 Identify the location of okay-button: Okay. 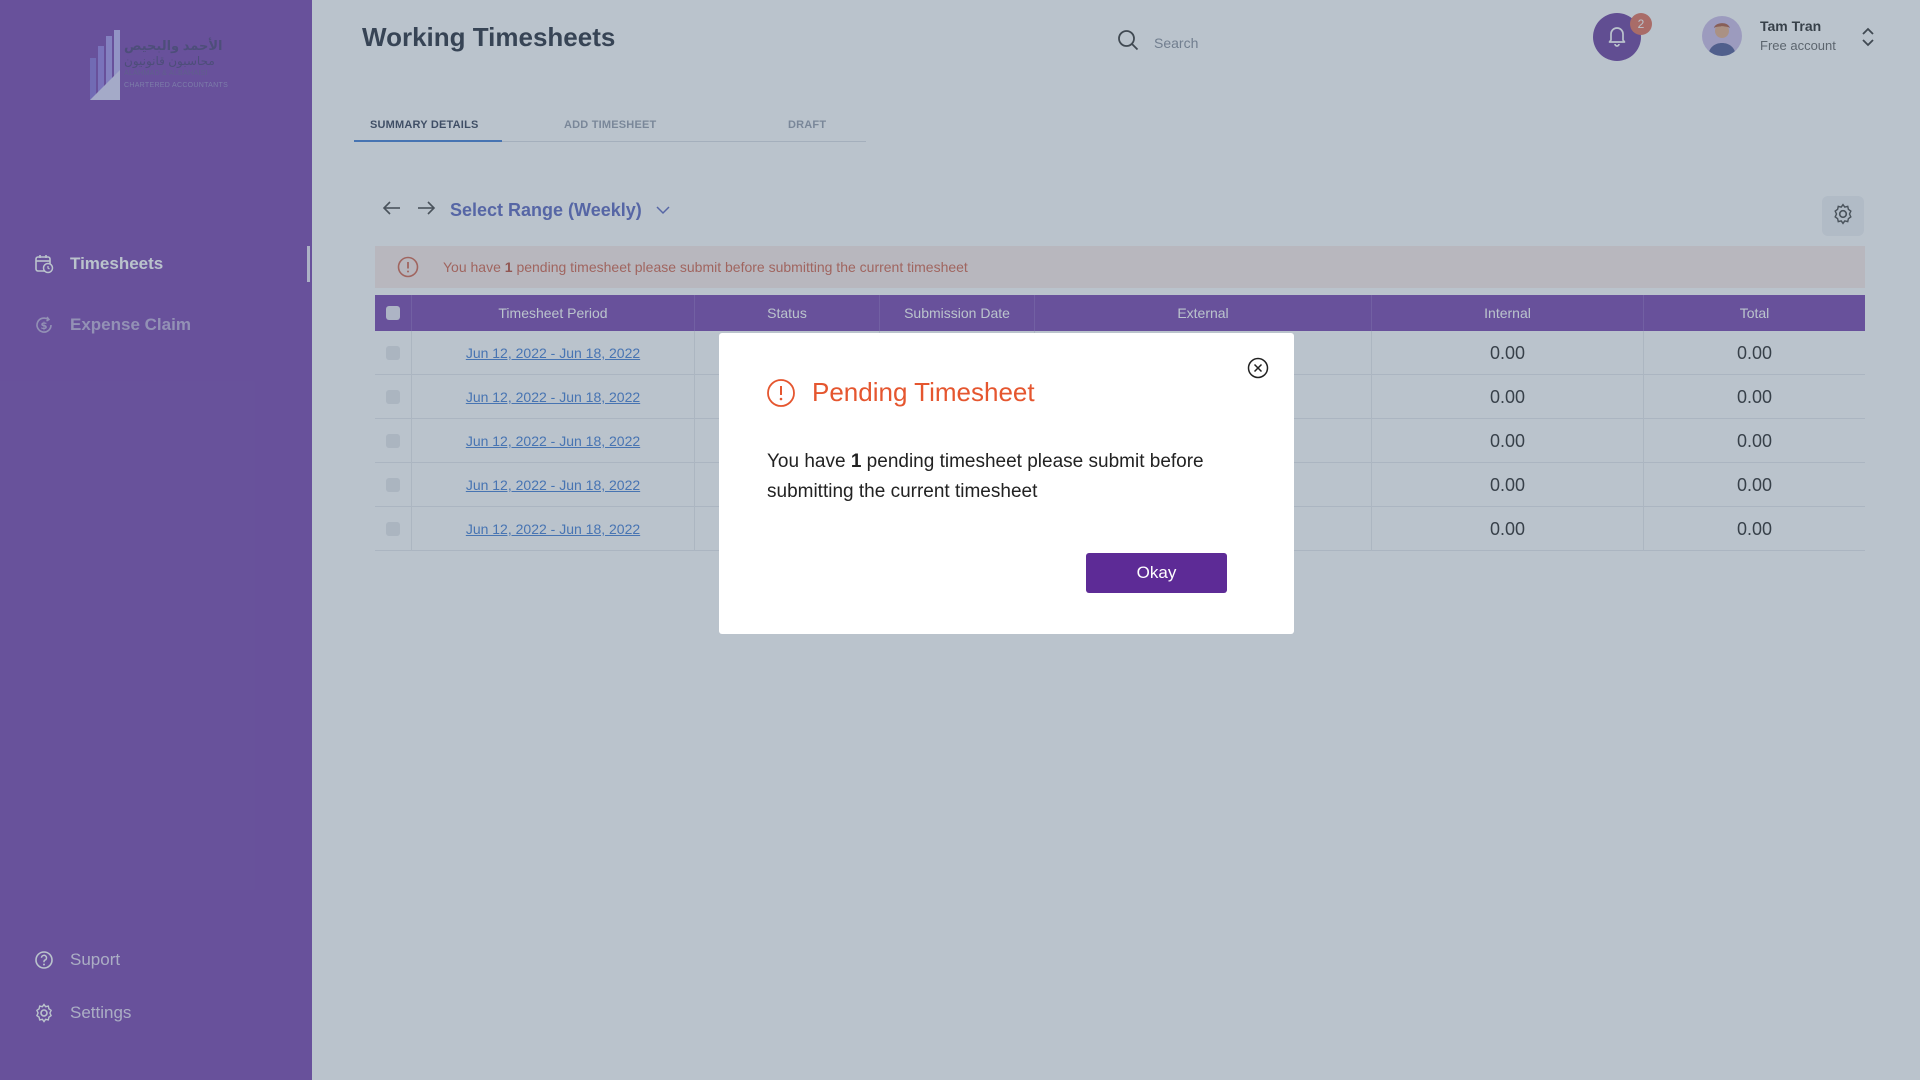
(1156, 573).